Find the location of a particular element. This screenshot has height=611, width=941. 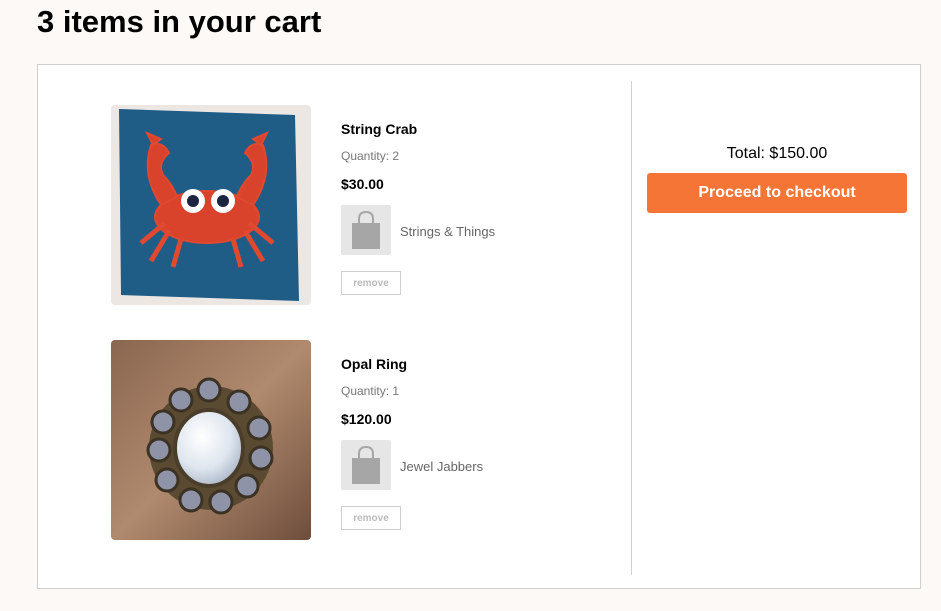

order-summary: Total: $150.00 Proceed to checkout is located at coordinates (777, 179).